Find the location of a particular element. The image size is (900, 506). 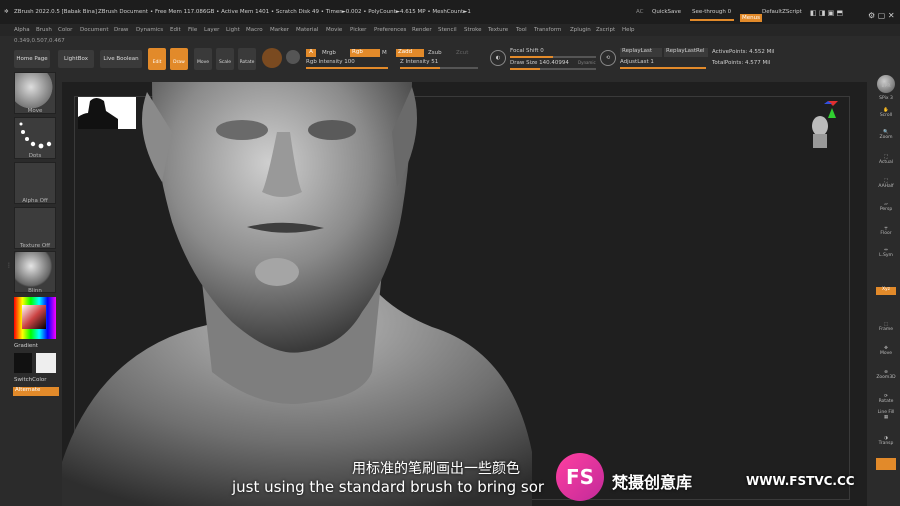

menu-zscript: Zscript is located at coordinates (605, 30).